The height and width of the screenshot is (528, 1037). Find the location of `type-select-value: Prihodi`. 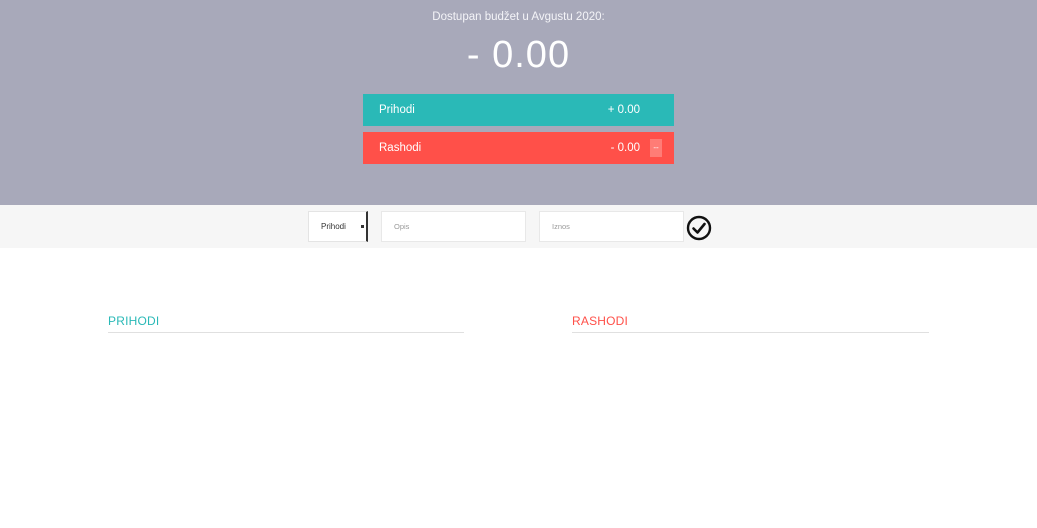

type-select-value: Prihodi is located at coordinates (333, 226).